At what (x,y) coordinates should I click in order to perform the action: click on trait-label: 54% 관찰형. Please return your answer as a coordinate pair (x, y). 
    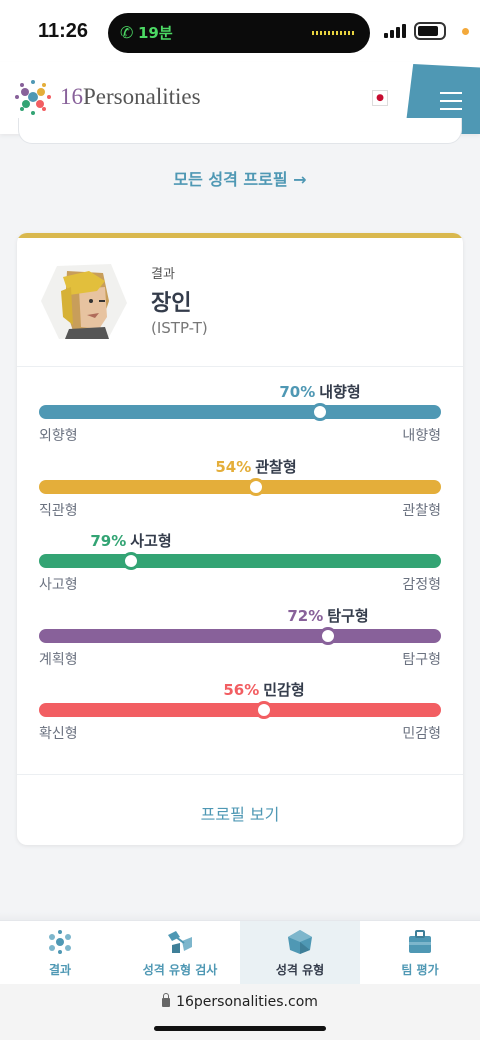
    Looking at the image, I should click on (255, 466).